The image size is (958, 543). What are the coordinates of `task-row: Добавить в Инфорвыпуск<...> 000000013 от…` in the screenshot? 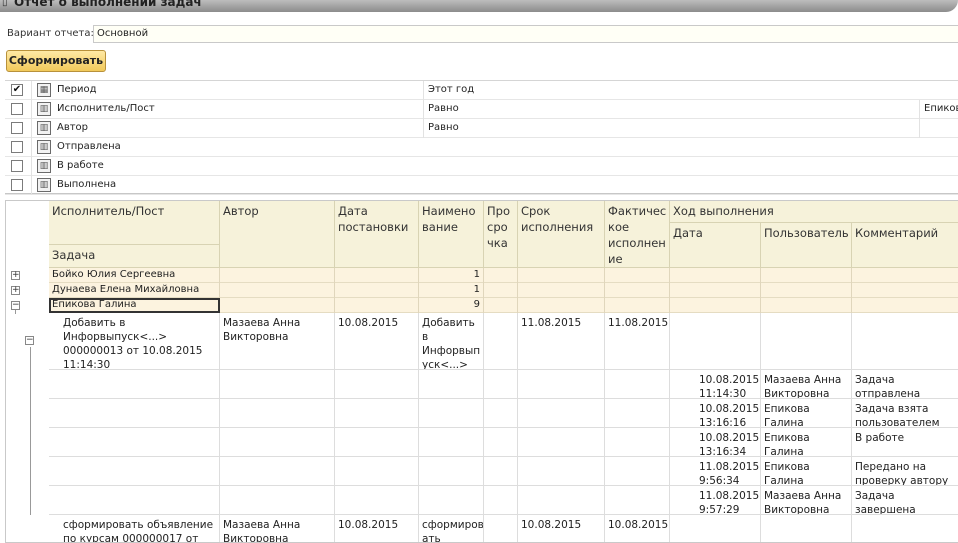 It's located at (503, 341).